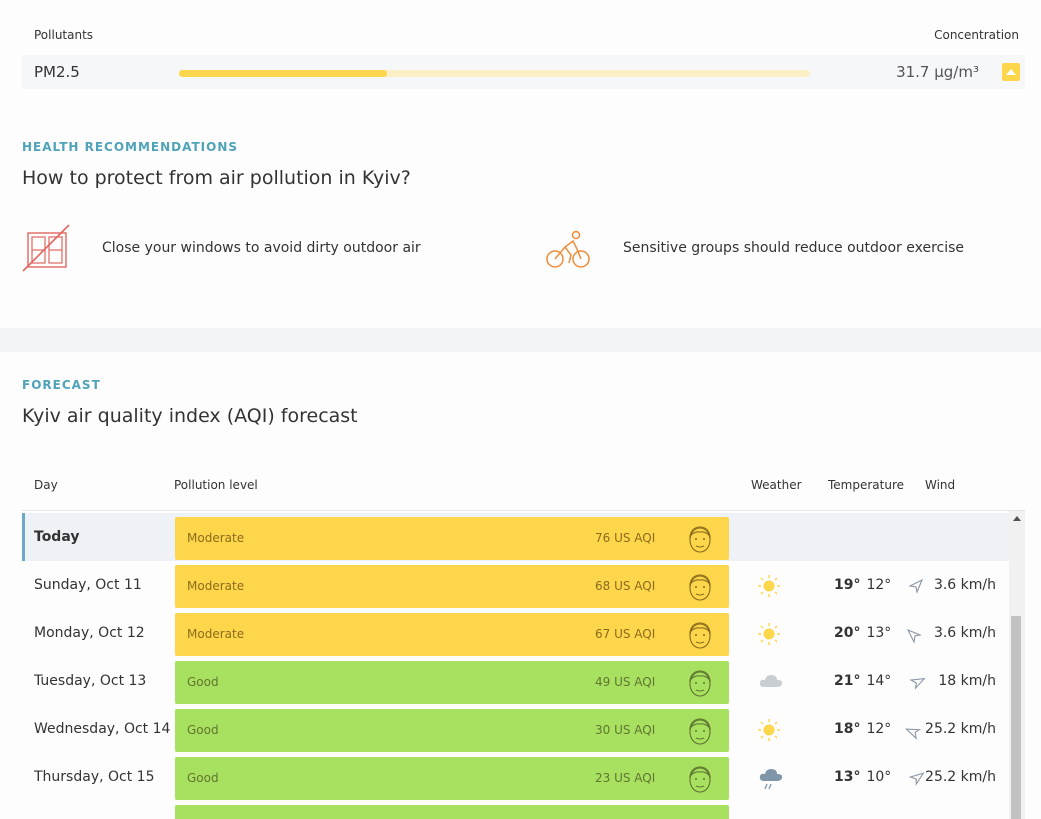  Describe the element at coordinates (625, 634) in the screenshot. I see `aqi-value: 67 US AQI` at that location.